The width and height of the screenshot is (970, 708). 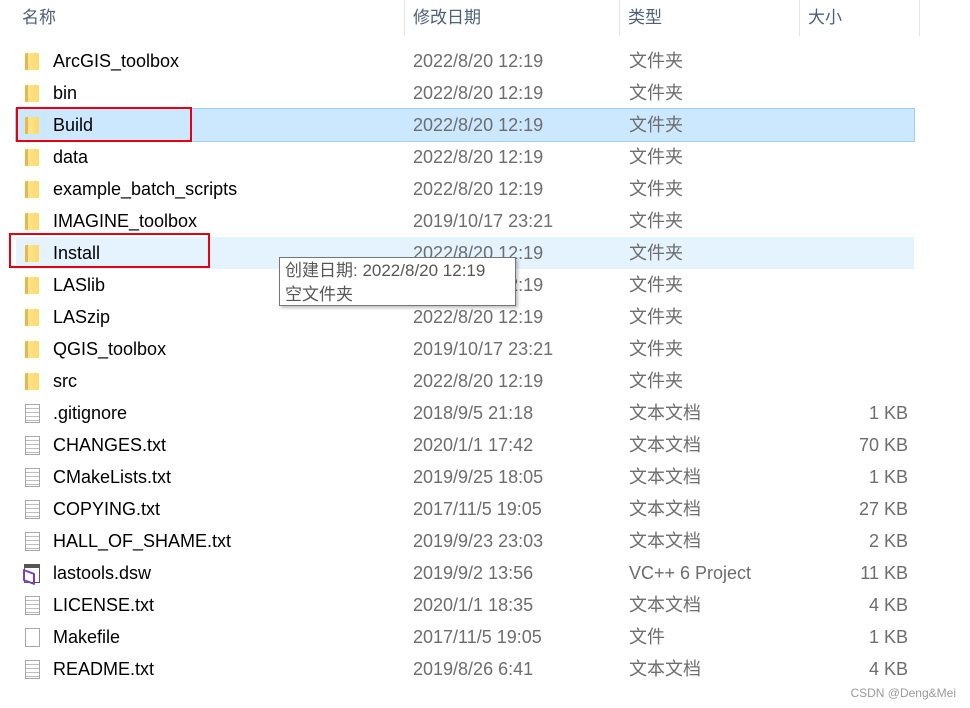 I want to click on file-row: CMakeLists.txt 2019/9/25 18:05 文本文档 1 KB, so click(x=465, y=477).